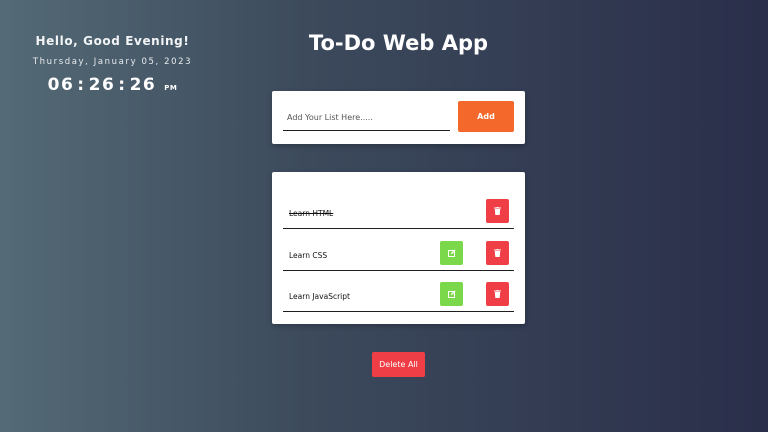  I want to click on todo-input, so click(366, 118).